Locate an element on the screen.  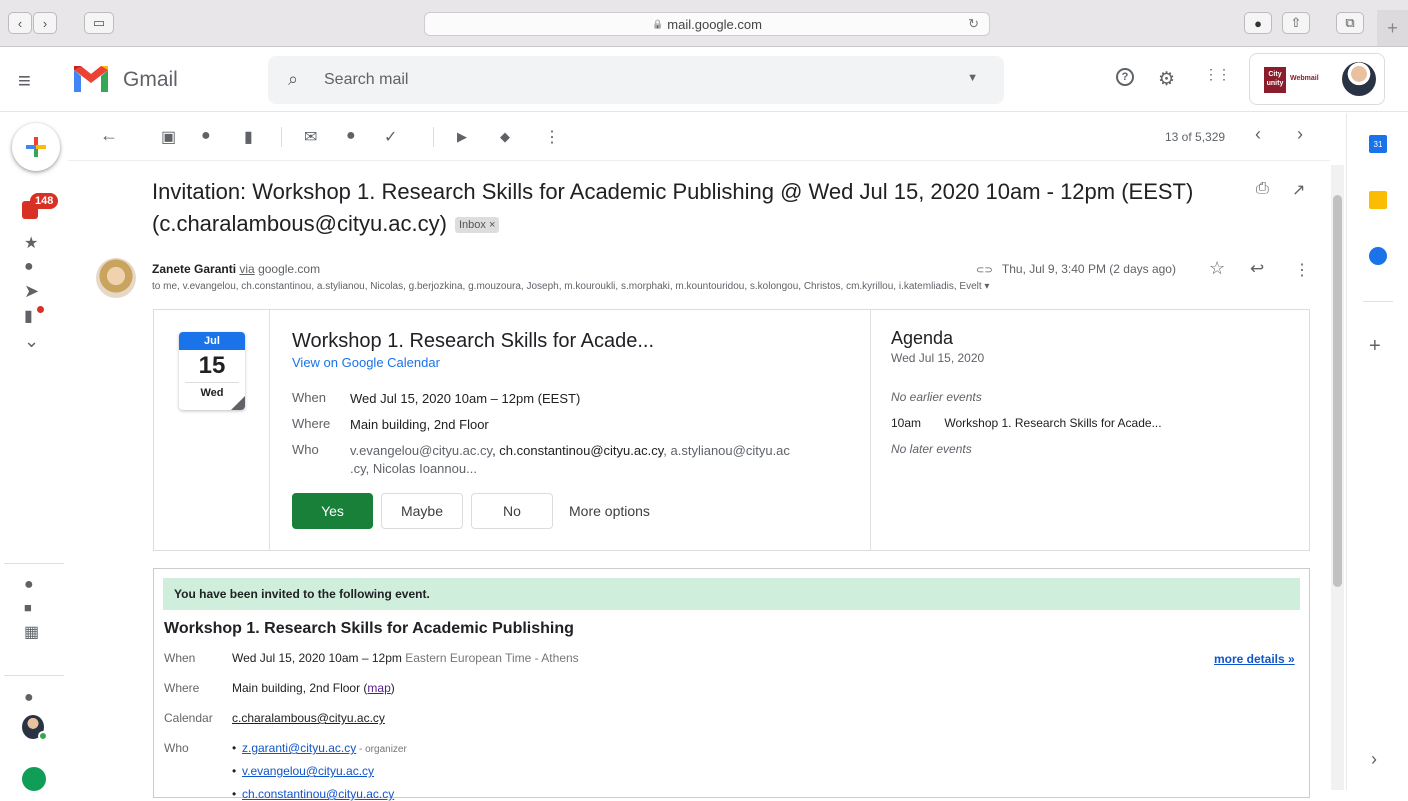
mark-unread-icon: ✉ is located at coordinates (310, 137).